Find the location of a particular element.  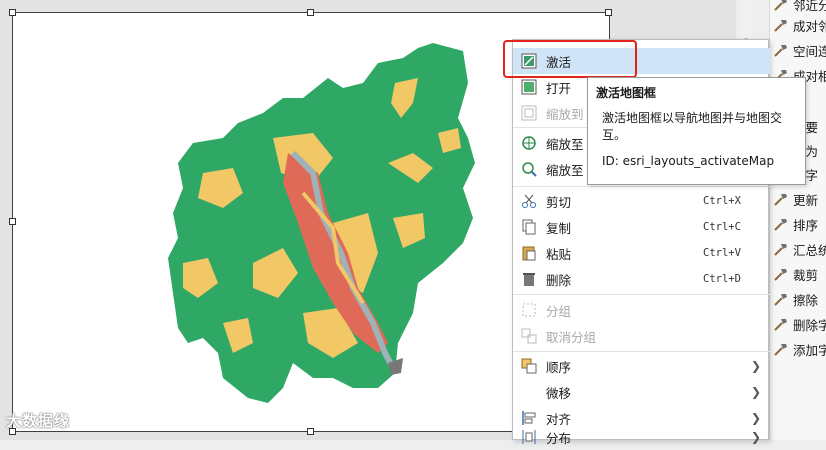

tool-item: 成对邻 is located at coordinates (799, 25).